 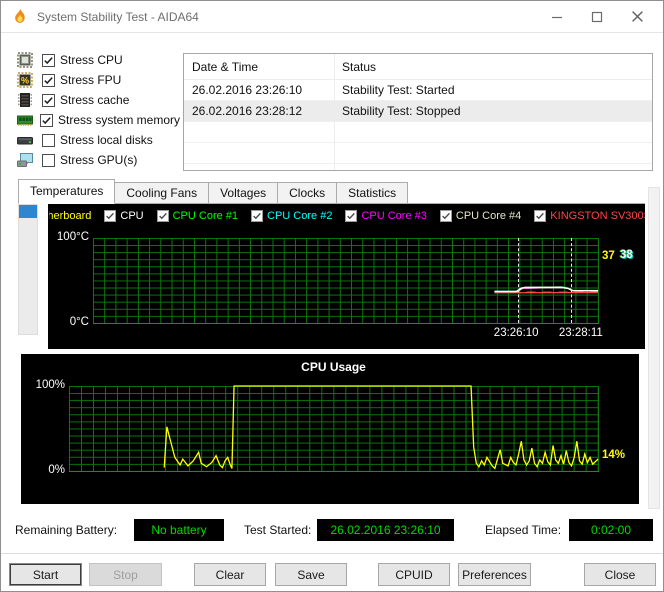 I want to click on close-button: Close, so click(x=620, y=574).